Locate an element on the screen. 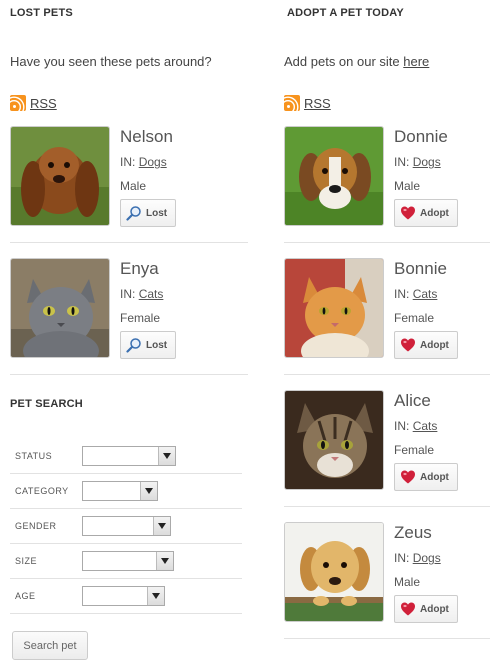  search-row-status: STATUS is located at coordinates (126, 456).